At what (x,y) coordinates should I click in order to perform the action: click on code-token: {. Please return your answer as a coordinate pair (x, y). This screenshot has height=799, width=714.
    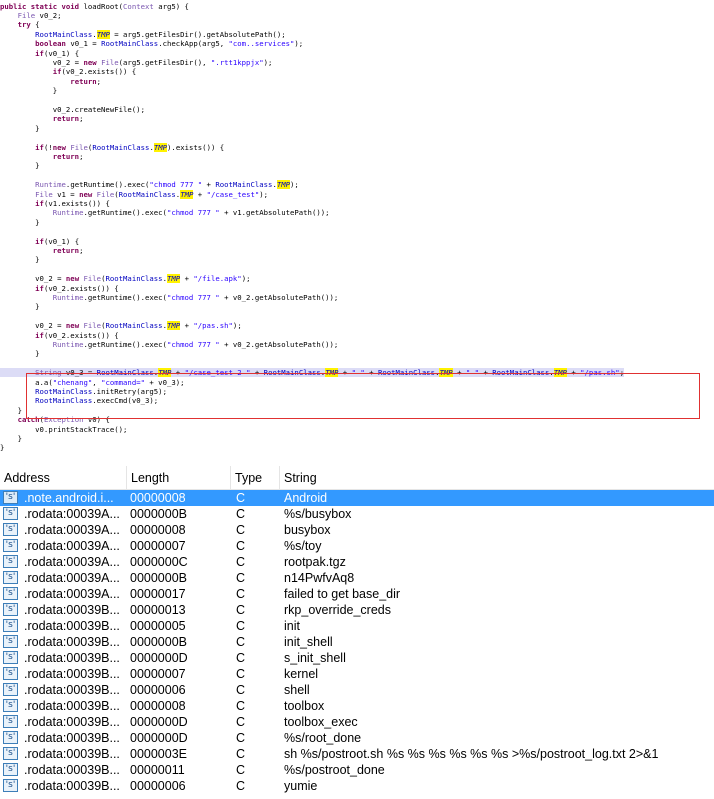
    Looking at the image, I should click on (35, 25).